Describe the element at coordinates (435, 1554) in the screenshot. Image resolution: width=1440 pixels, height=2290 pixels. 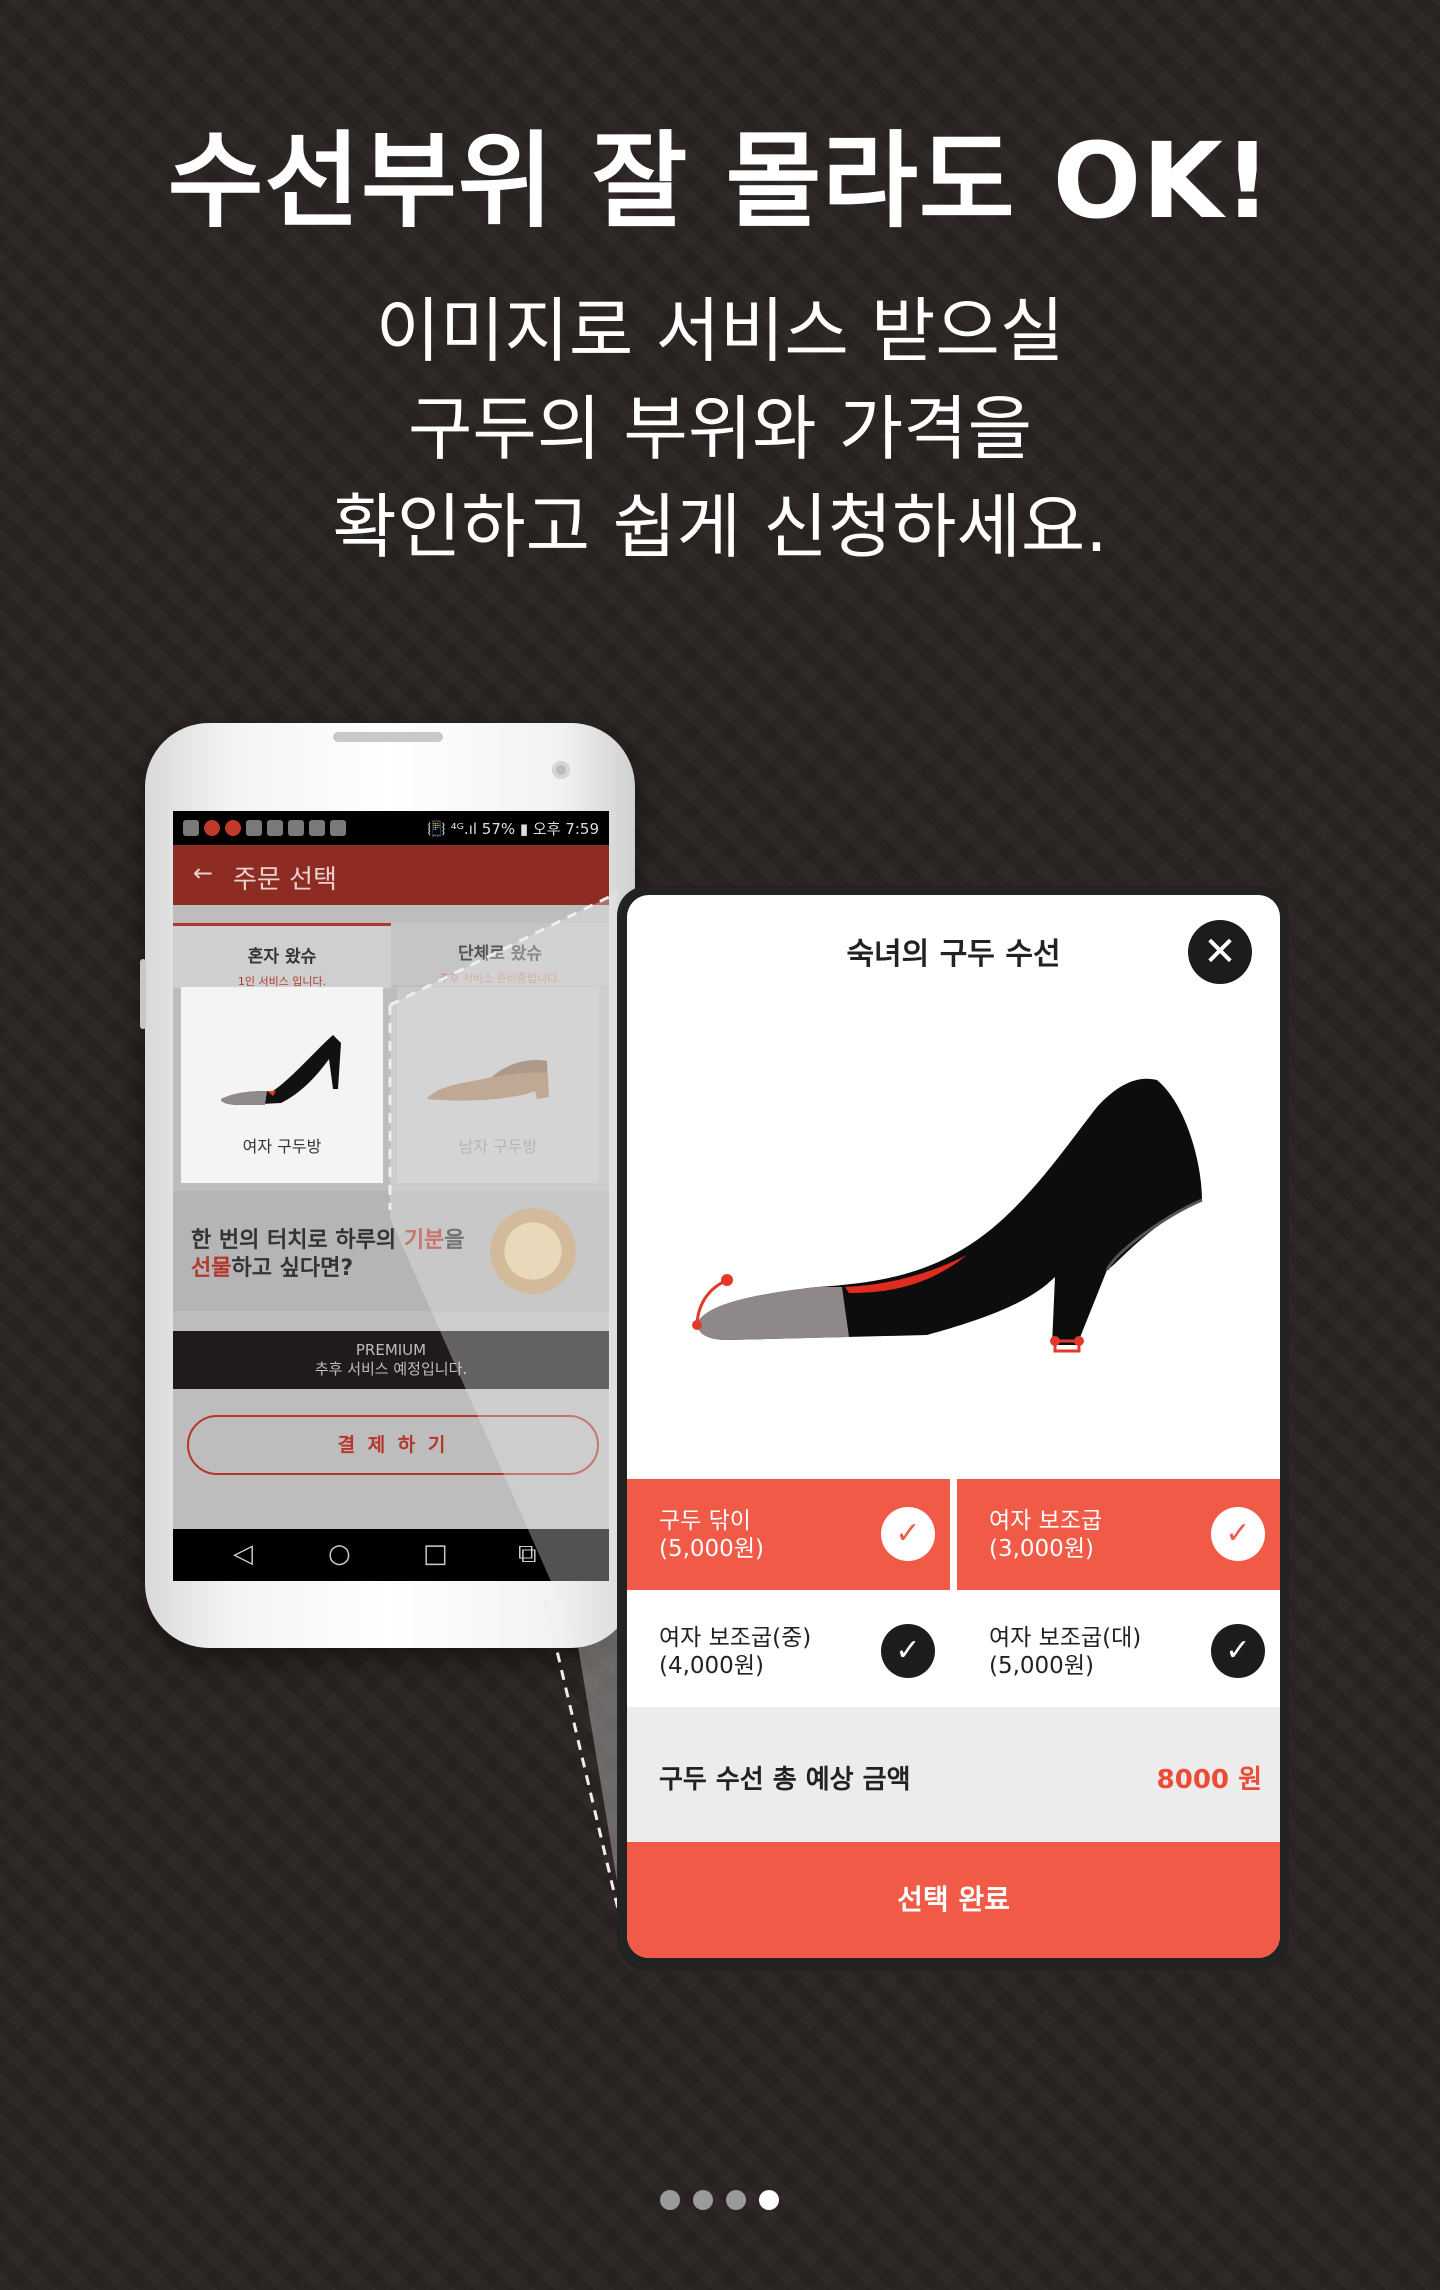
I see `recent-apps-icon: □` at that location.